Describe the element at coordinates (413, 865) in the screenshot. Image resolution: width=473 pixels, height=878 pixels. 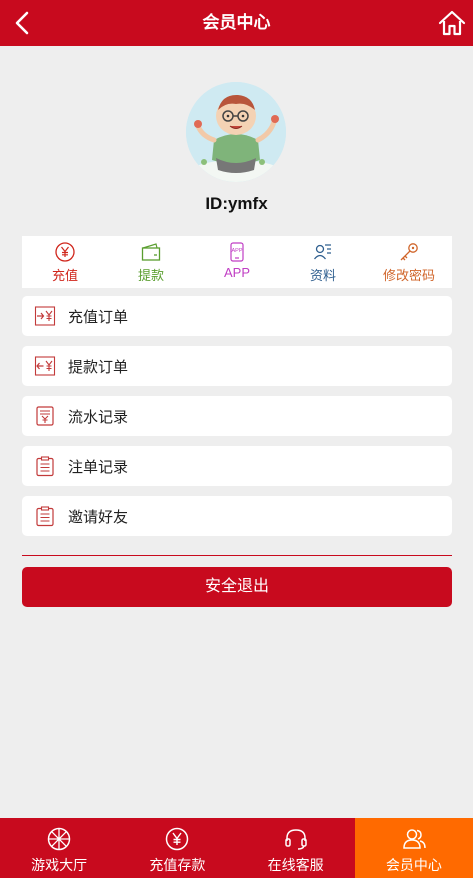
I see `tab-label: 会员中心` at that location.